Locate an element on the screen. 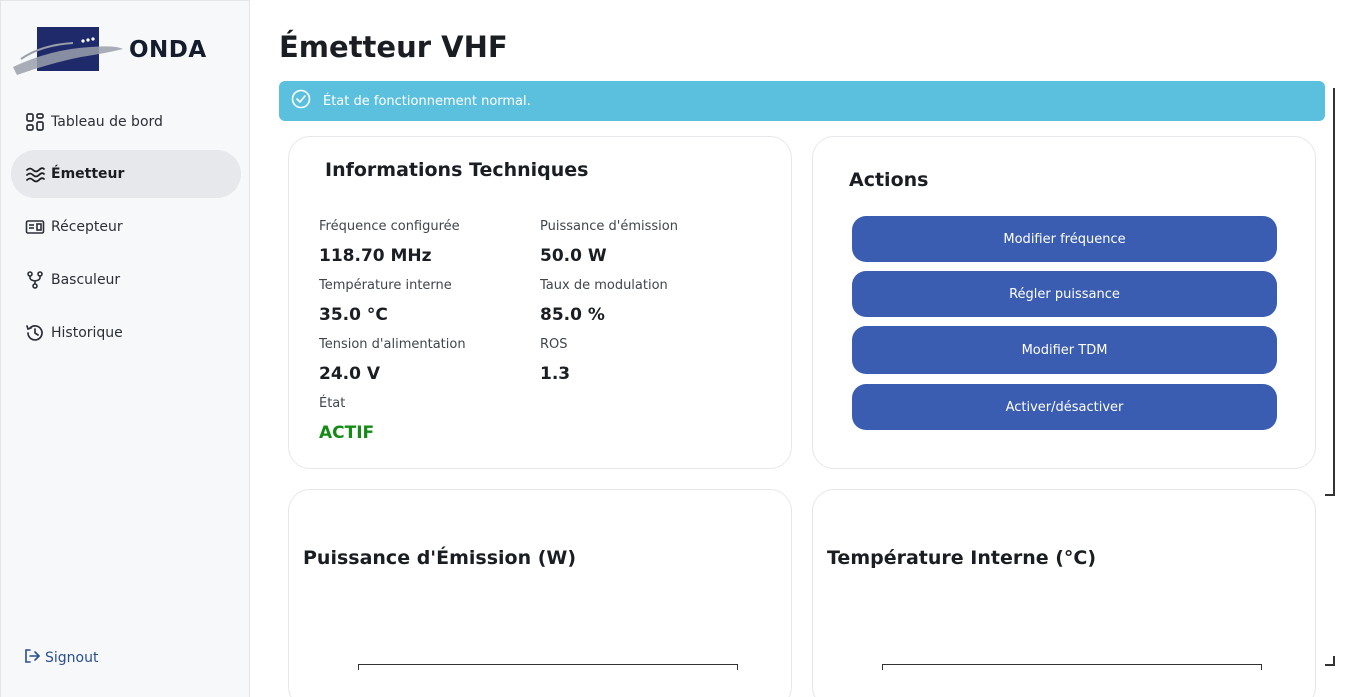  sidebar-item-label: Tableau de bord is located at coordinates (107, 122).